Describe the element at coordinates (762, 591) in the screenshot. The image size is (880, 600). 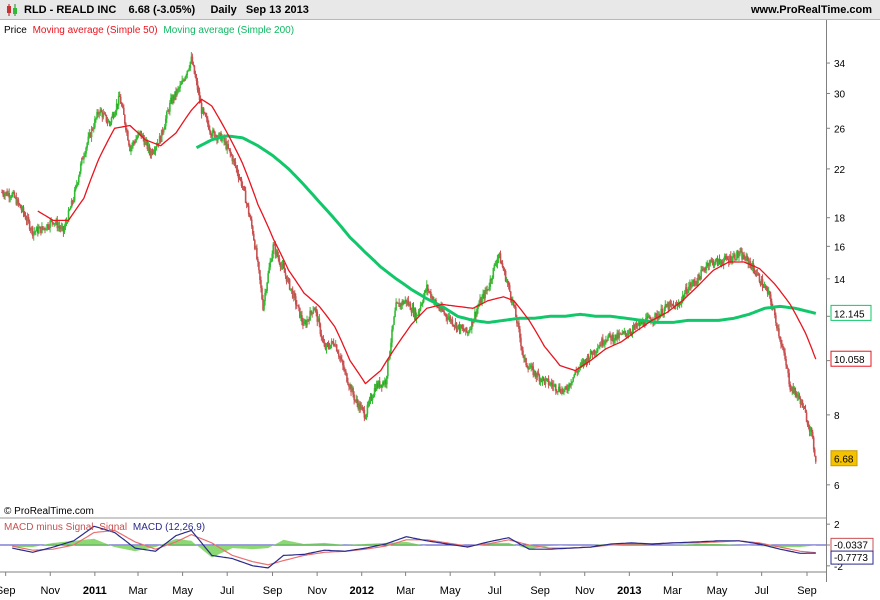
I see `time-tick-label: Jul` at that location.